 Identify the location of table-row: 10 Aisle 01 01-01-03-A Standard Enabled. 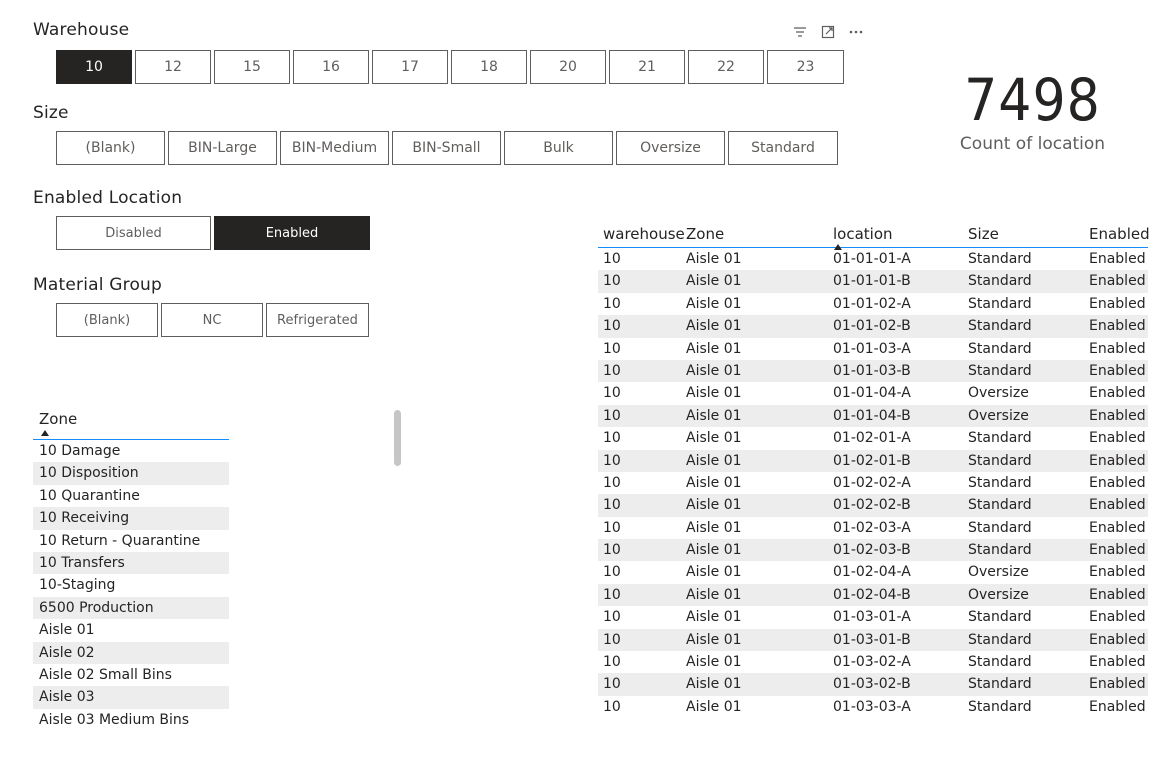
(873, 349).